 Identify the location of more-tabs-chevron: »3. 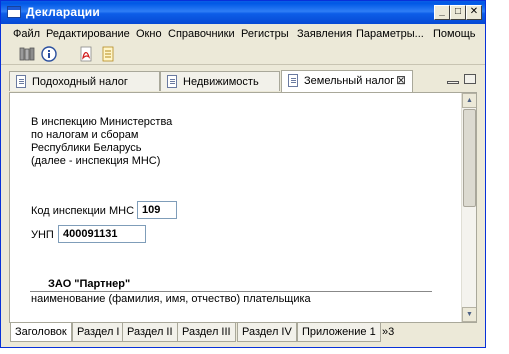
(388, 332).